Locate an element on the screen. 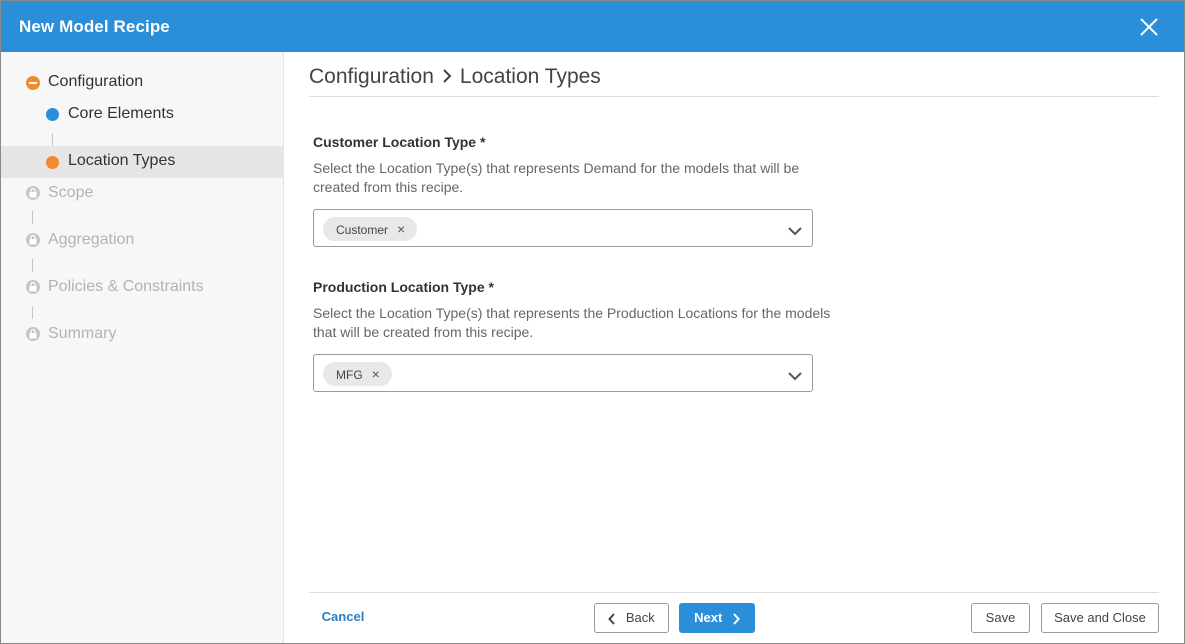  production-location-type-label: Production Location Type * is located at coordinates (403, 287).